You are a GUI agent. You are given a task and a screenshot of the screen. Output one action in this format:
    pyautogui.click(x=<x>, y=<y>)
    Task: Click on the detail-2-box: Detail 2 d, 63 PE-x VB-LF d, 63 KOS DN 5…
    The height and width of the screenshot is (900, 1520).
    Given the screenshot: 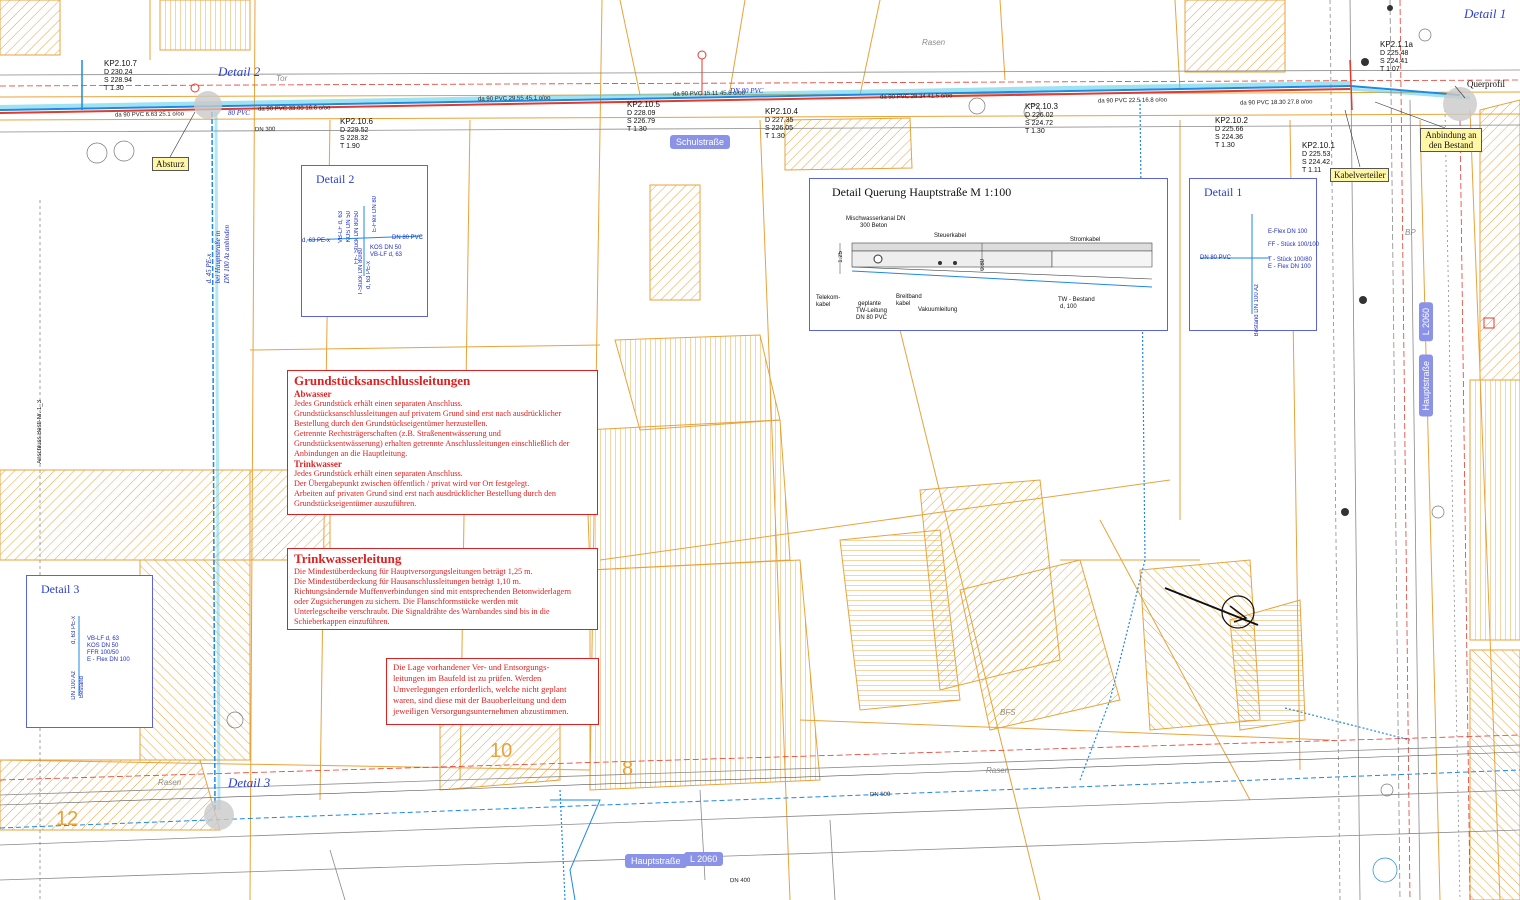 What is the action you would take?
    pyautogui.click(x=364, y=241)
    